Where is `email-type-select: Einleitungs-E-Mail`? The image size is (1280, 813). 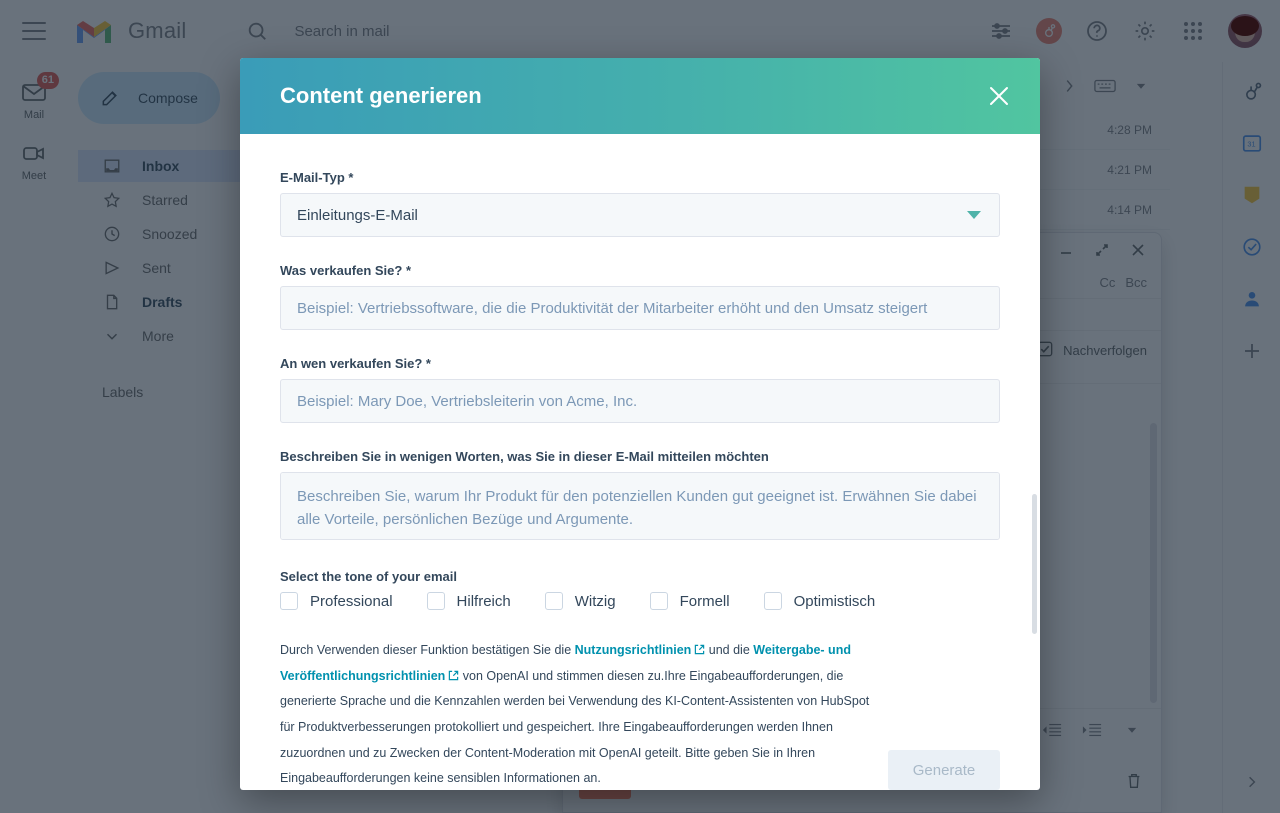 email-type-select: Einleitungs-E-Mail is located at coordinates (640, 215).